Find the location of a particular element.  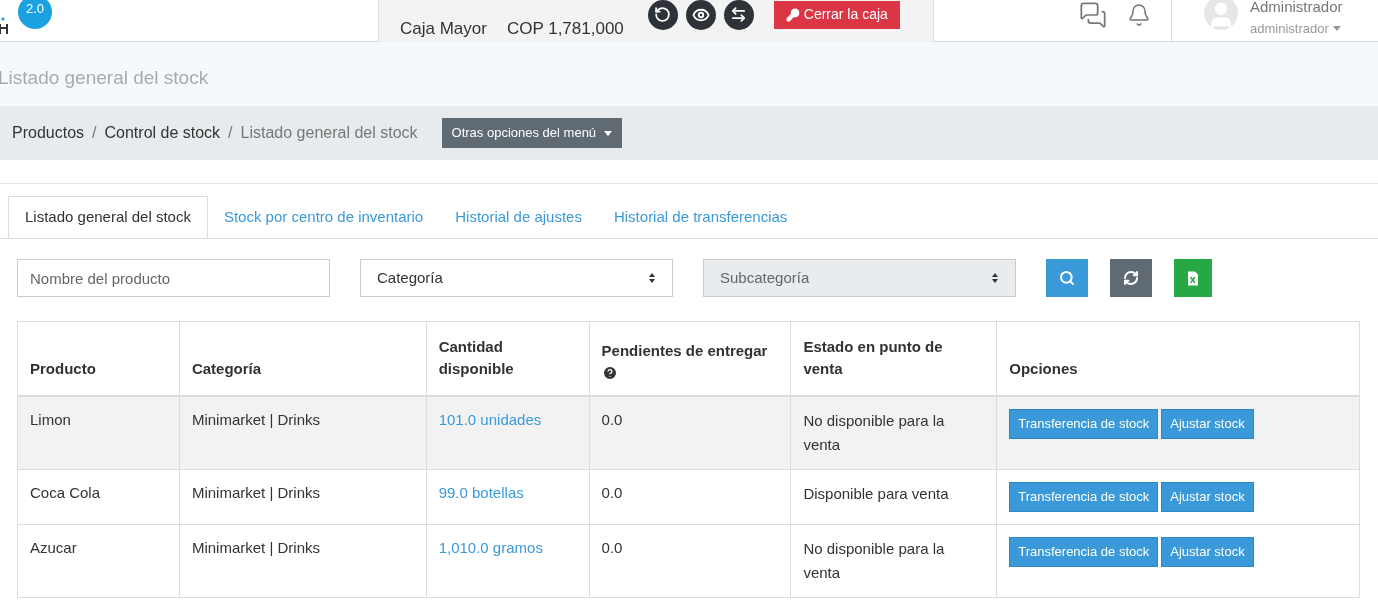

table-row: Azucar Minimarket | Drinks 1,010.0 gramos 0.0 No disponible para la venta Transferencia de stock Ajustar stock is located at coordinates (688, 560).